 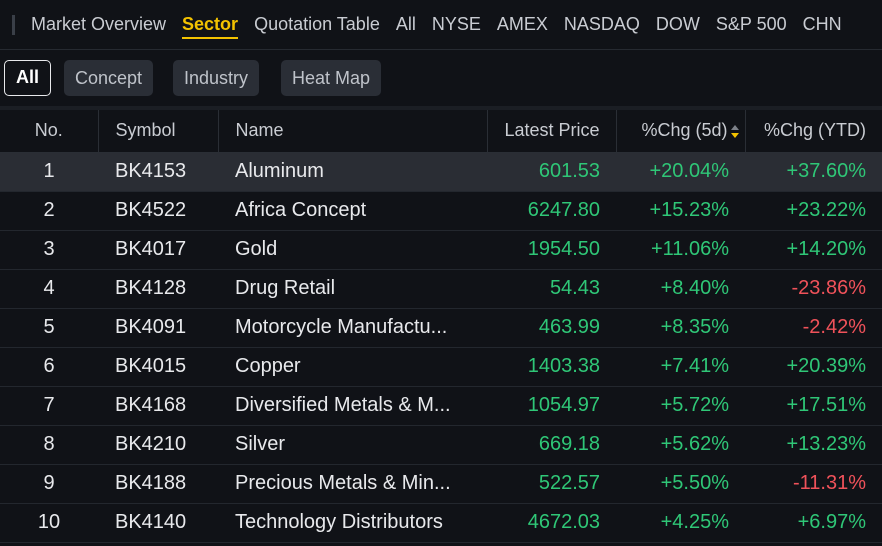 I want to click on row-chg-ytd: +20.39%, so click(x=813, y=367).